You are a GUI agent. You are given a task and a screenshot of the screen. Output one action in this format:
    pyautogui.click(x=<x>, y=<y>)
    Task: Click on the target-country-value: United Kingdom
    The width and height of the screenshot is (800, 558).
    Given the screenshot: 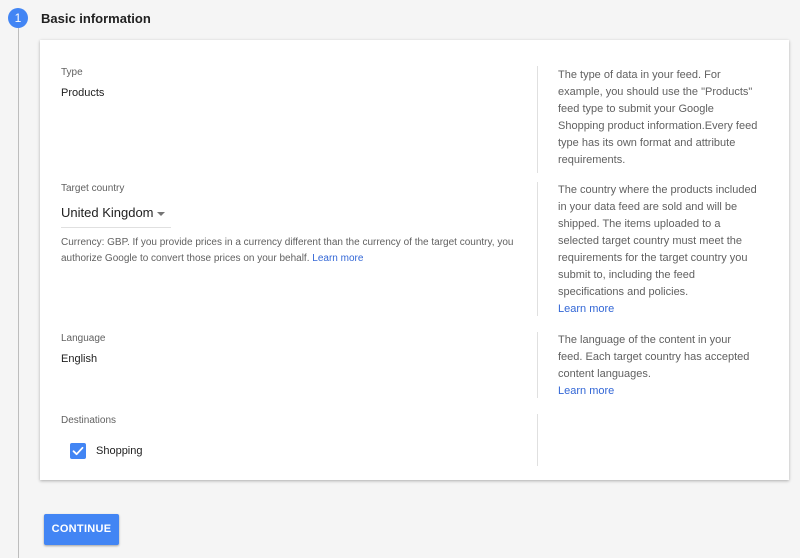 What is the action you would take?
    pyautogui.click(x=107, y=212)
    